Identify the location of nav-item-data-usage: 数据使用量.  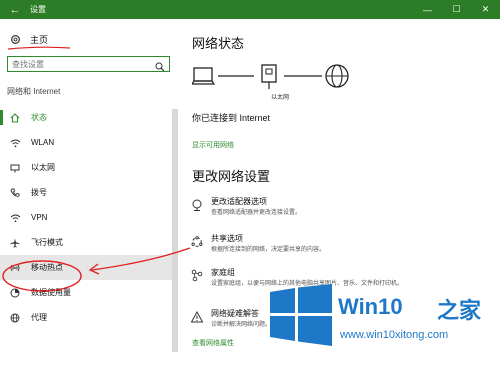
(86, 292).